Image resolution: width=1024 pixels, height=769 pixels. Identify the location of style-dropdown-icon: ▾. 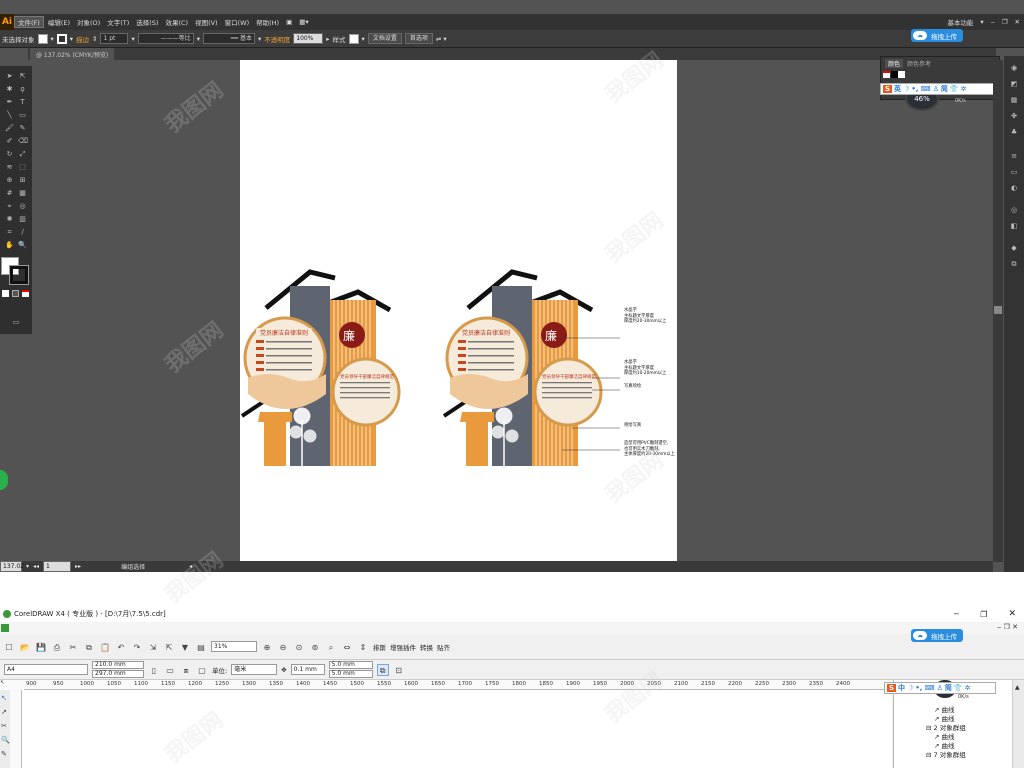
(363, 39).